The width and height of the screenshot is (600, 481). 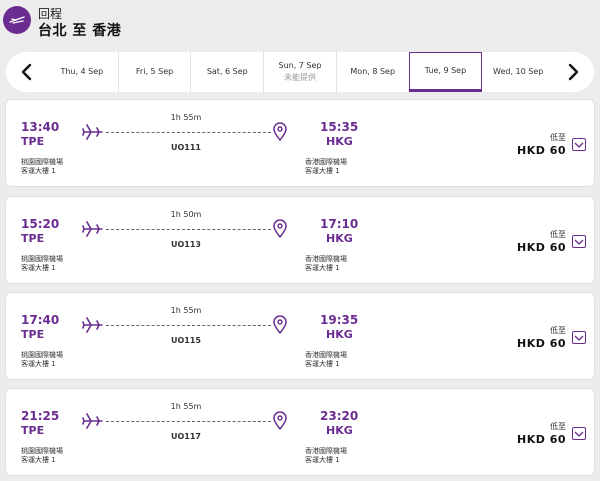 I want to click on header: 回程 台北 至 香港, so click(x=300, y=23).